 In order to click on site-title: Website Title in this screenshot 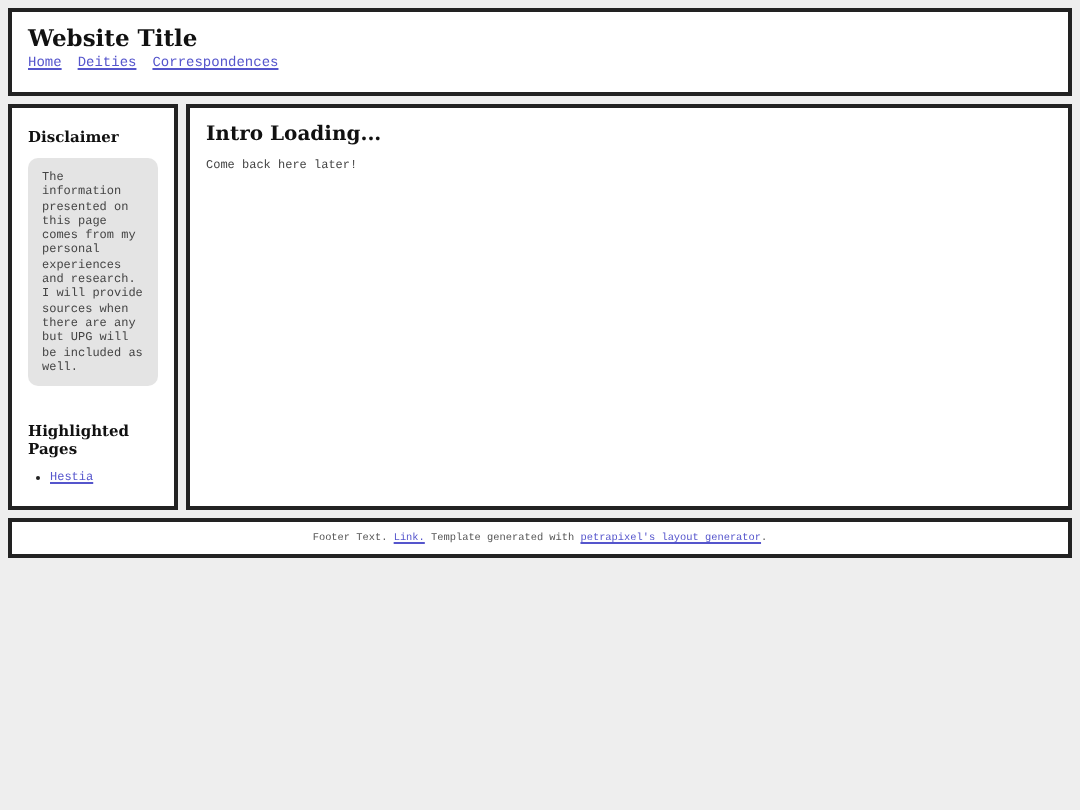, I will do `click(114, 38)`.